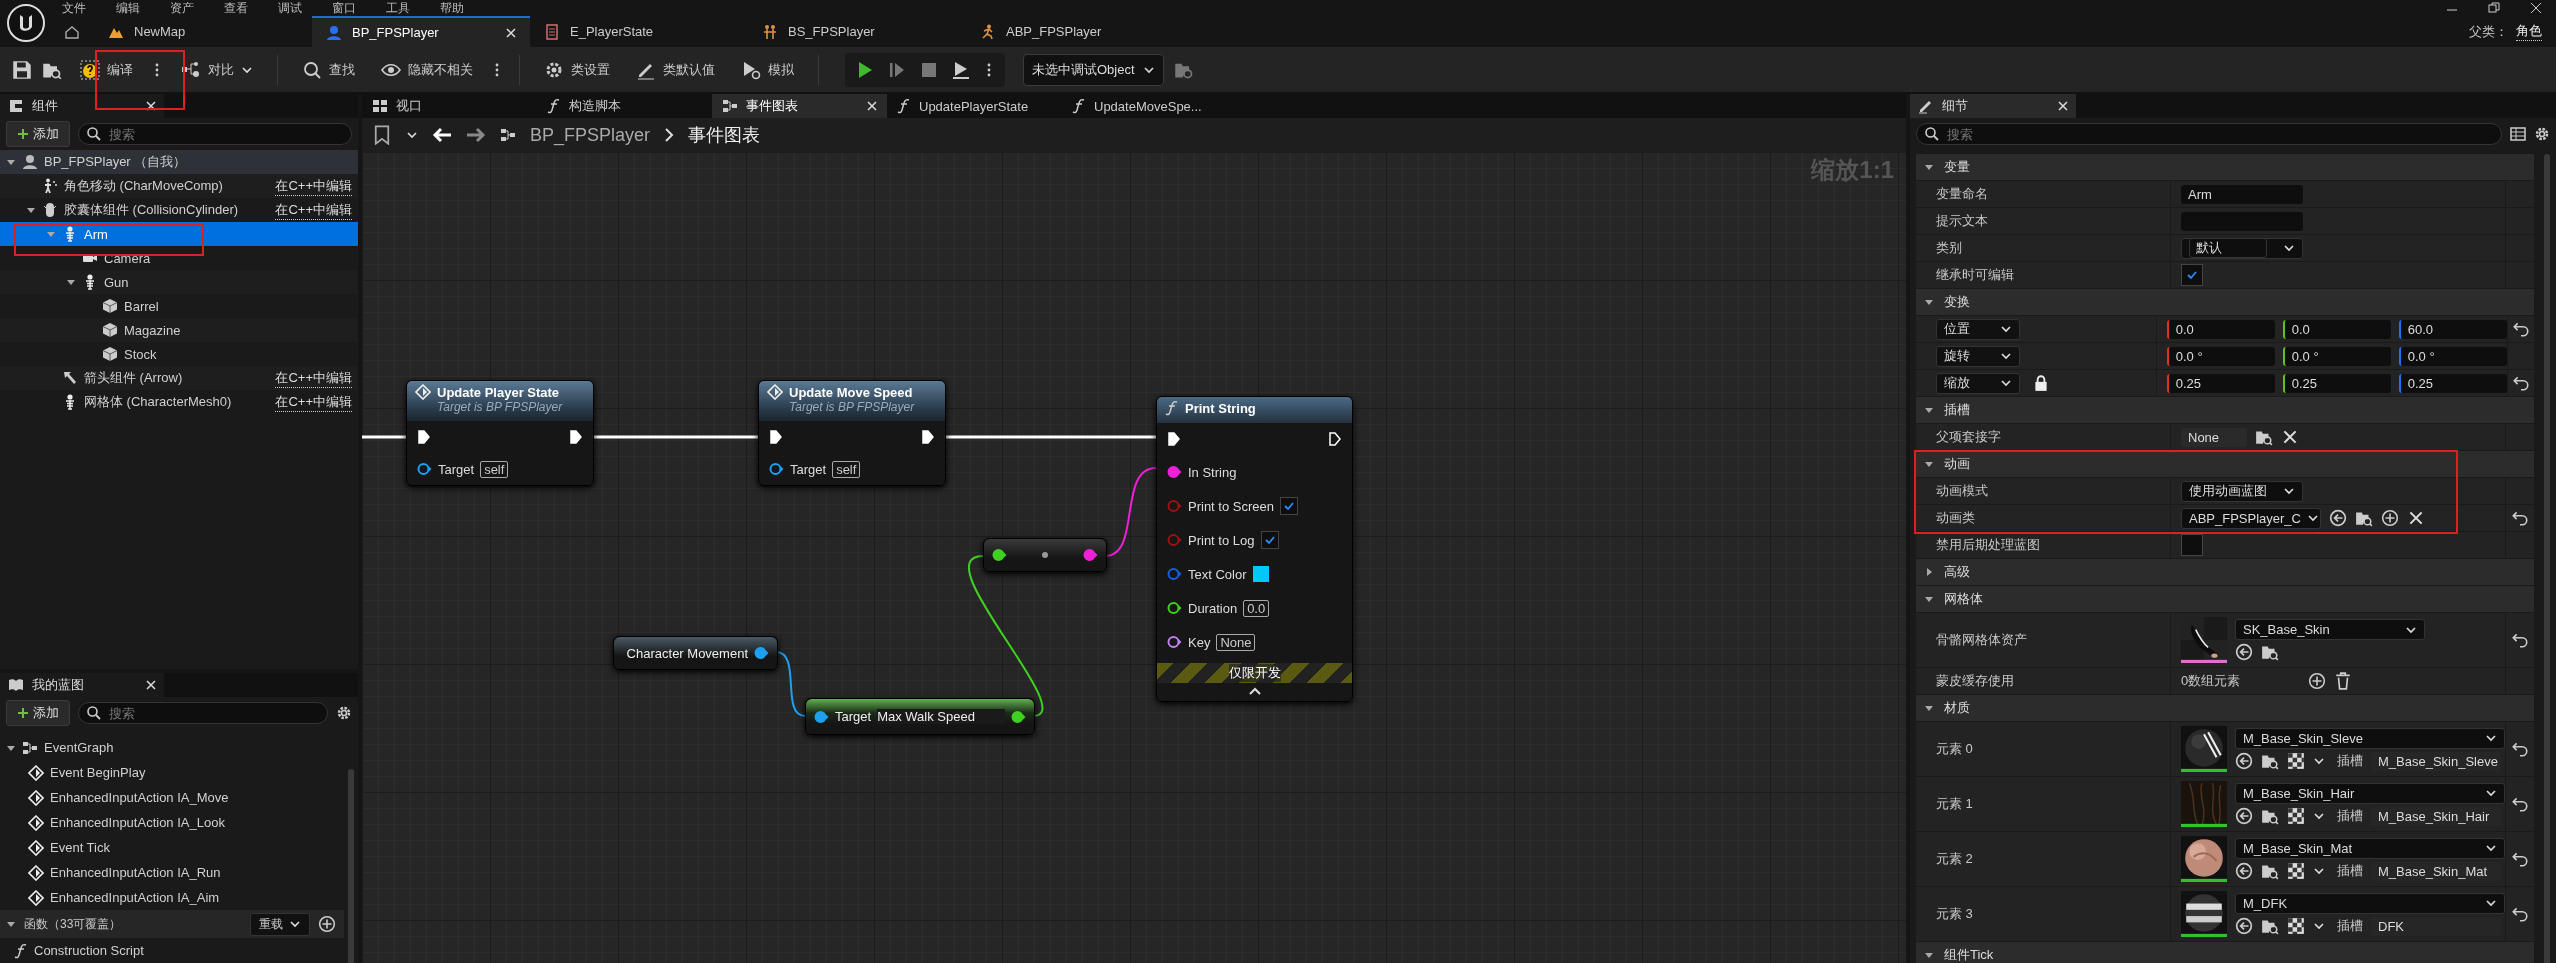 This screenshot has height=963, width=2556. I want to click on section-header: 变换, so click(2225, 302).